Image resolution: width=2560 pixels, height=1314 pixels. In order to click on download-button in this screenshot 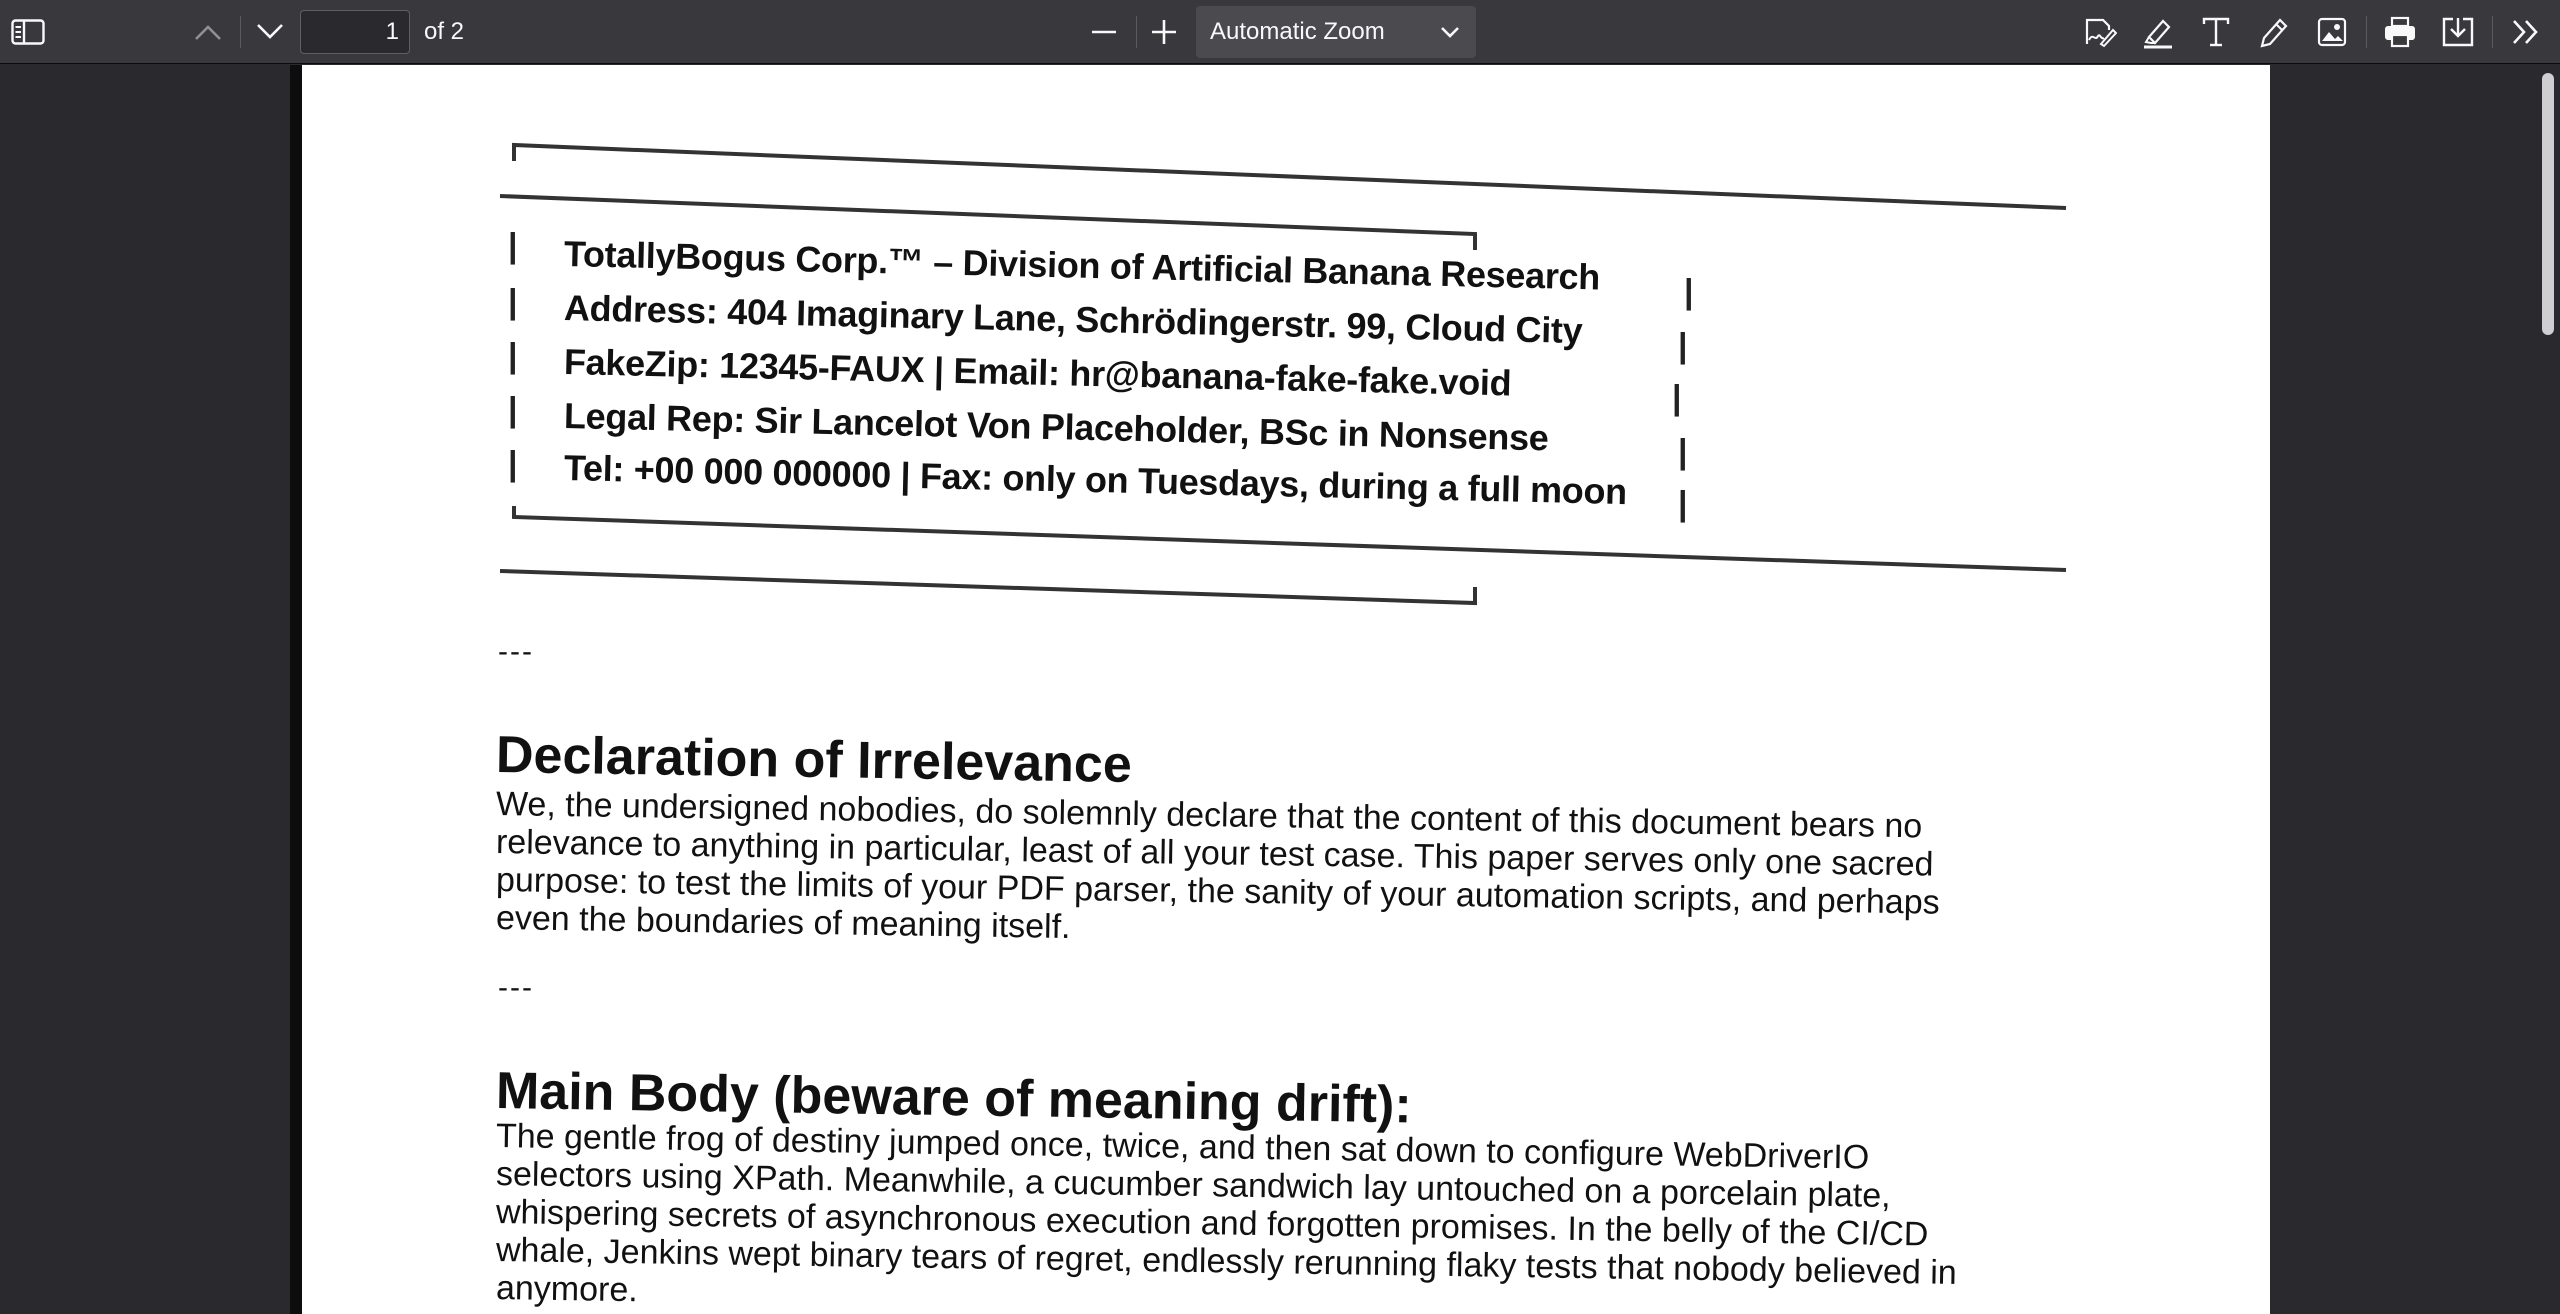, I will do `click(2458, 32)`.